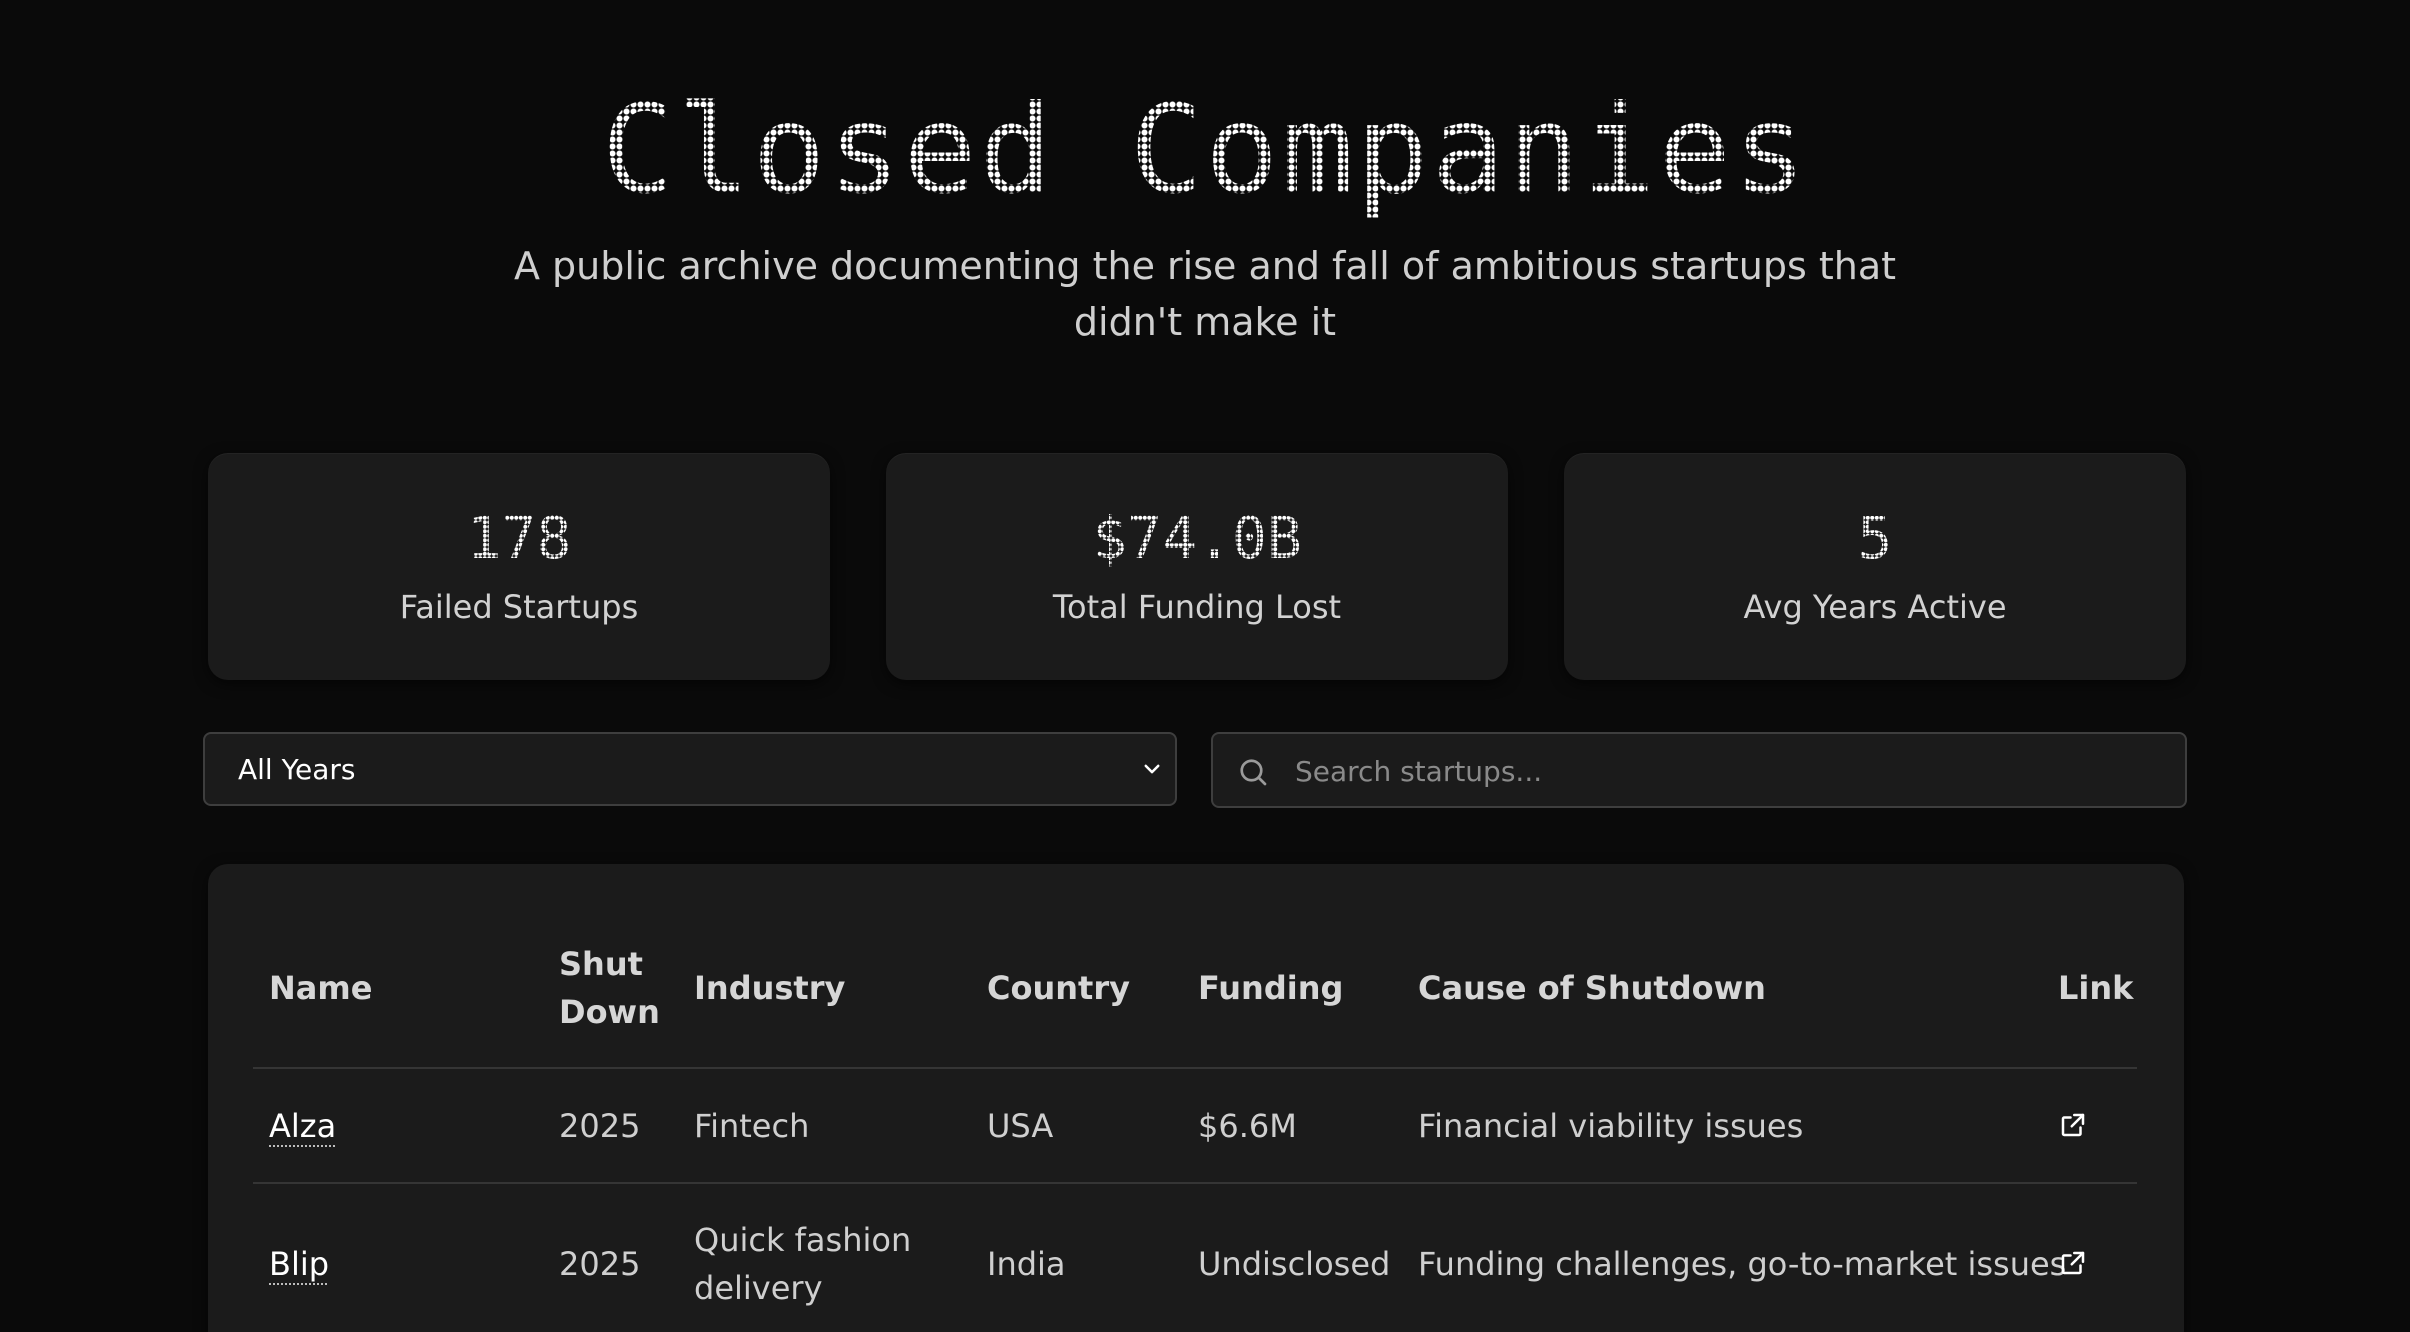 The image size is (2410, 1332). I want to click on stat-card-failed-startups: 178 Failed Startups, so click(519, 566).